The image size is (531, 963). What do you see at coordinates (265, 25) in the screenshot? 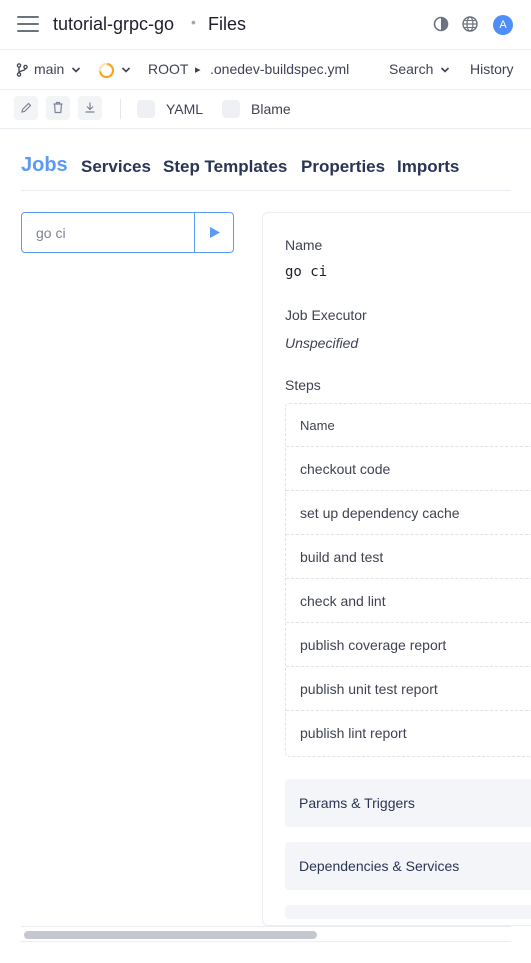
I see `top-bar: tutorial-grpc-go • Files A` at bounding box center [265, 25].